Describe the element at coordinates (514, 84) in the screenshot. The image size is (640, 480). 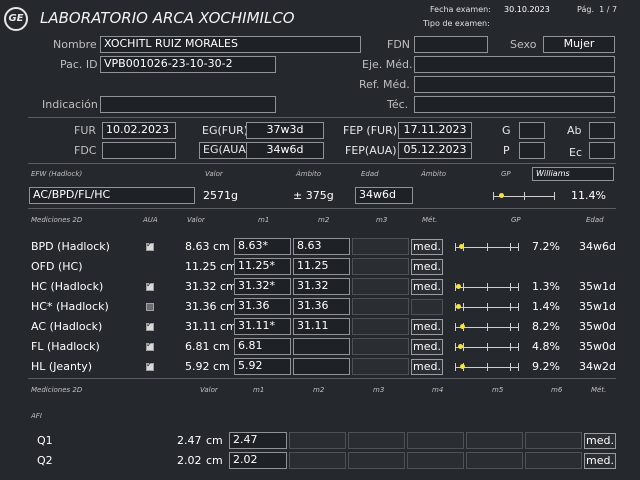
I see `ref-med-field` at that location.